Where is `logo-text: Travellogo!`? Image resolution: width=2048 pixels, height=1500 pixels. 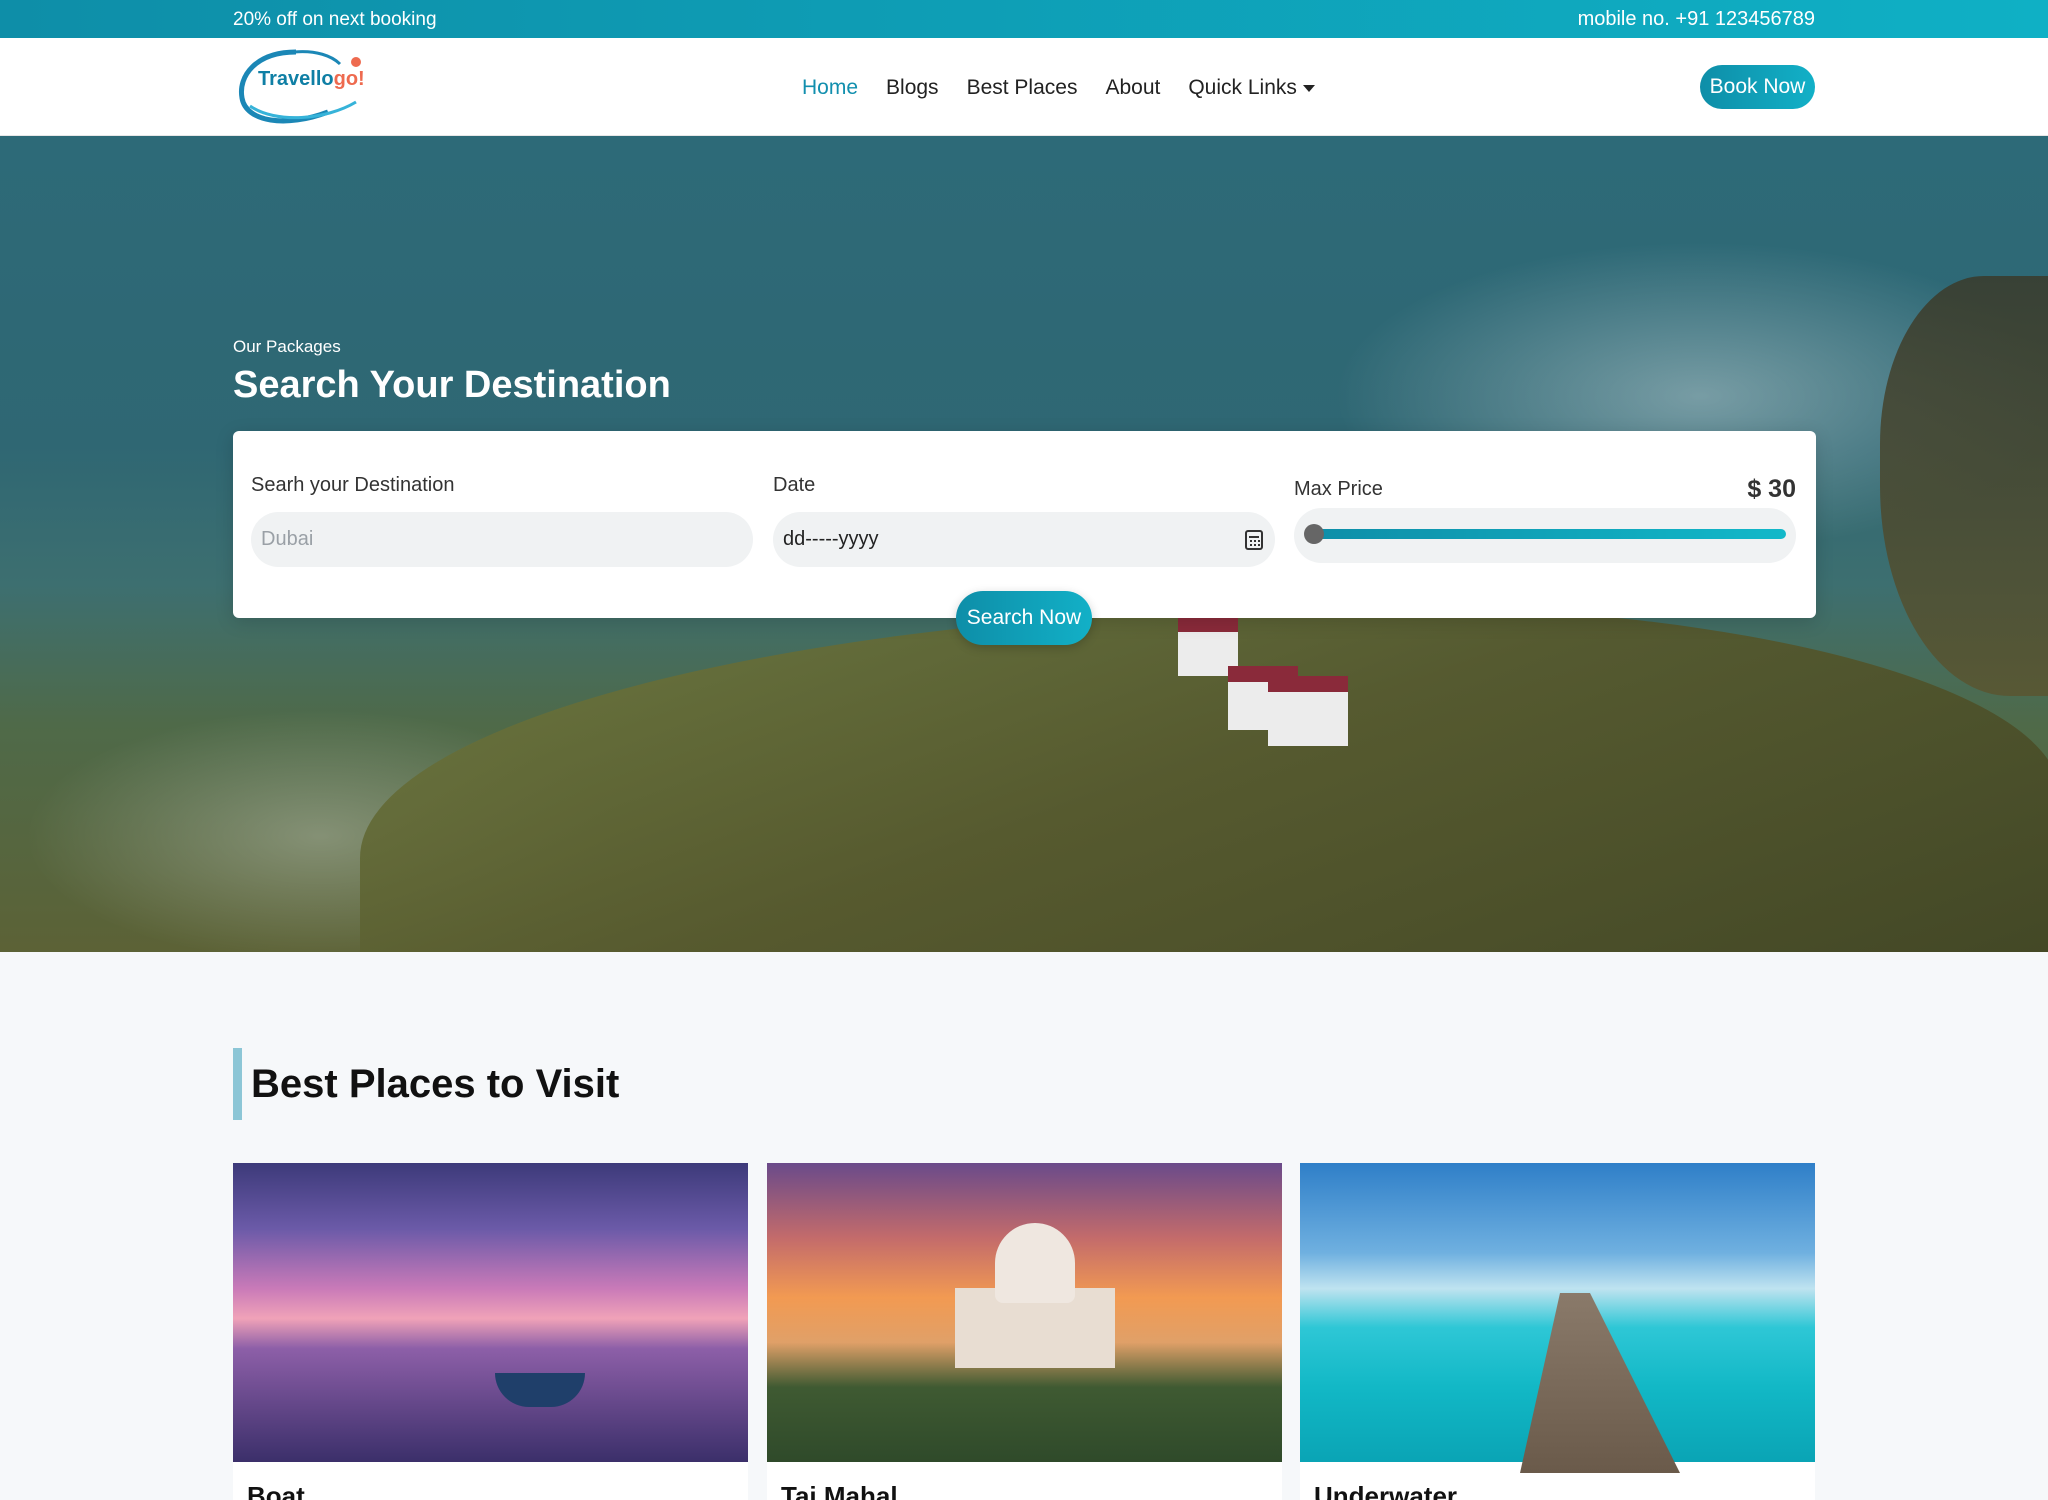 logo-text: Travellogo! is located at coordinates (311, 79).